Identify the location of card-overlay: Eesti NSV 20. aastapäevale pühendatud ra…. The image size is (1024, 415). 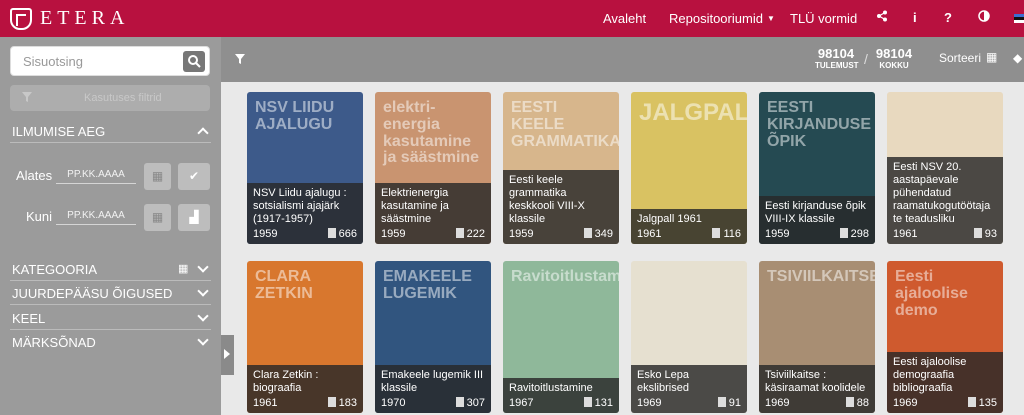
(945, 200).